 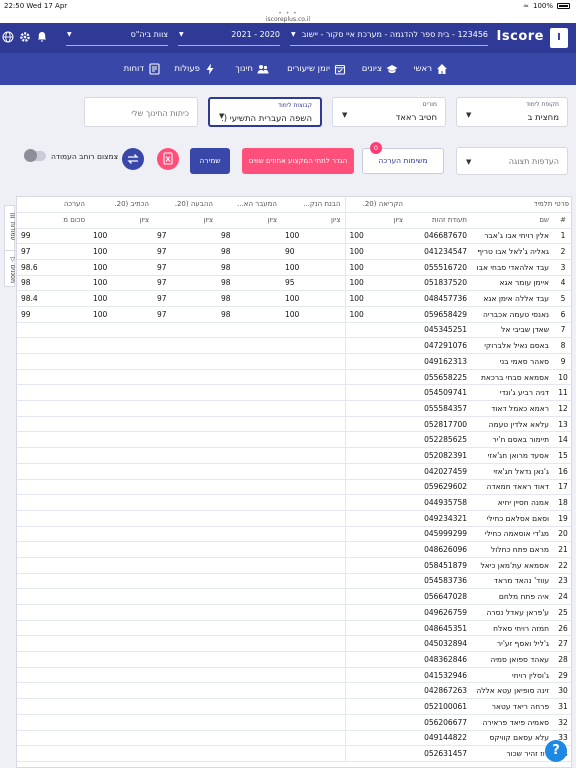 I want to click on table-row: 21 מראם פתח כחלול 048626096, so click(x=294, y=549).